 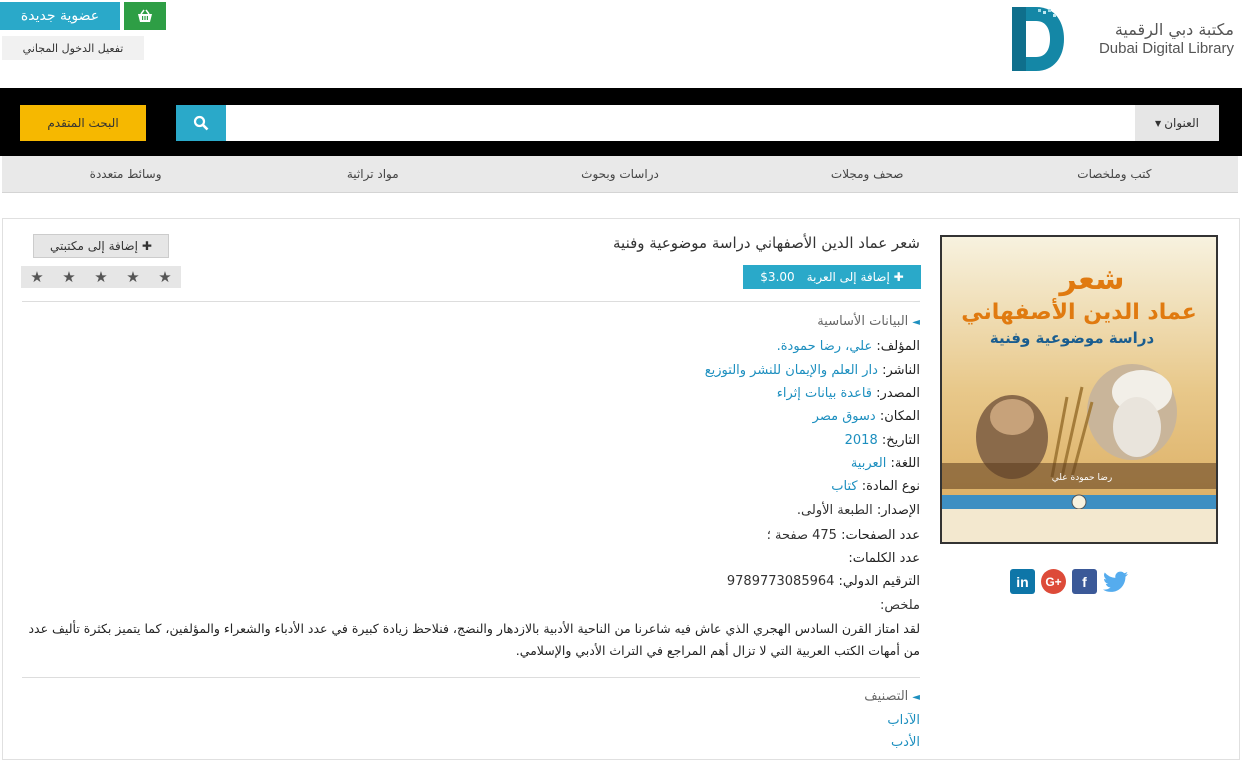 What do you see at coordinates (125, 174) in the screenshot?
I see `nav-multimedia: وسائط متعددة` at bounding box center [125, 174].